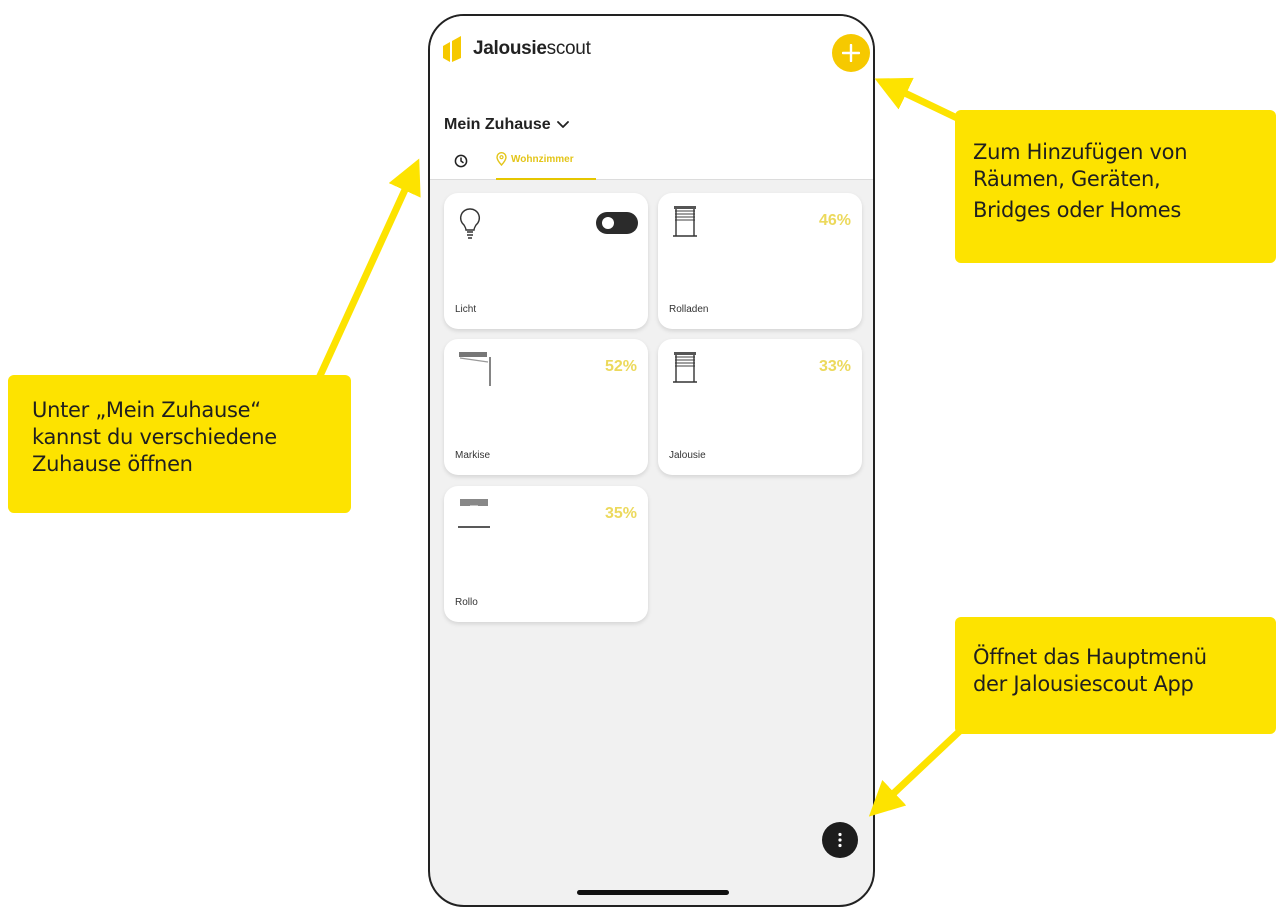  Describe the element at coordinates (617, 223) in the screenshot. I see `light-toggle` at that location.